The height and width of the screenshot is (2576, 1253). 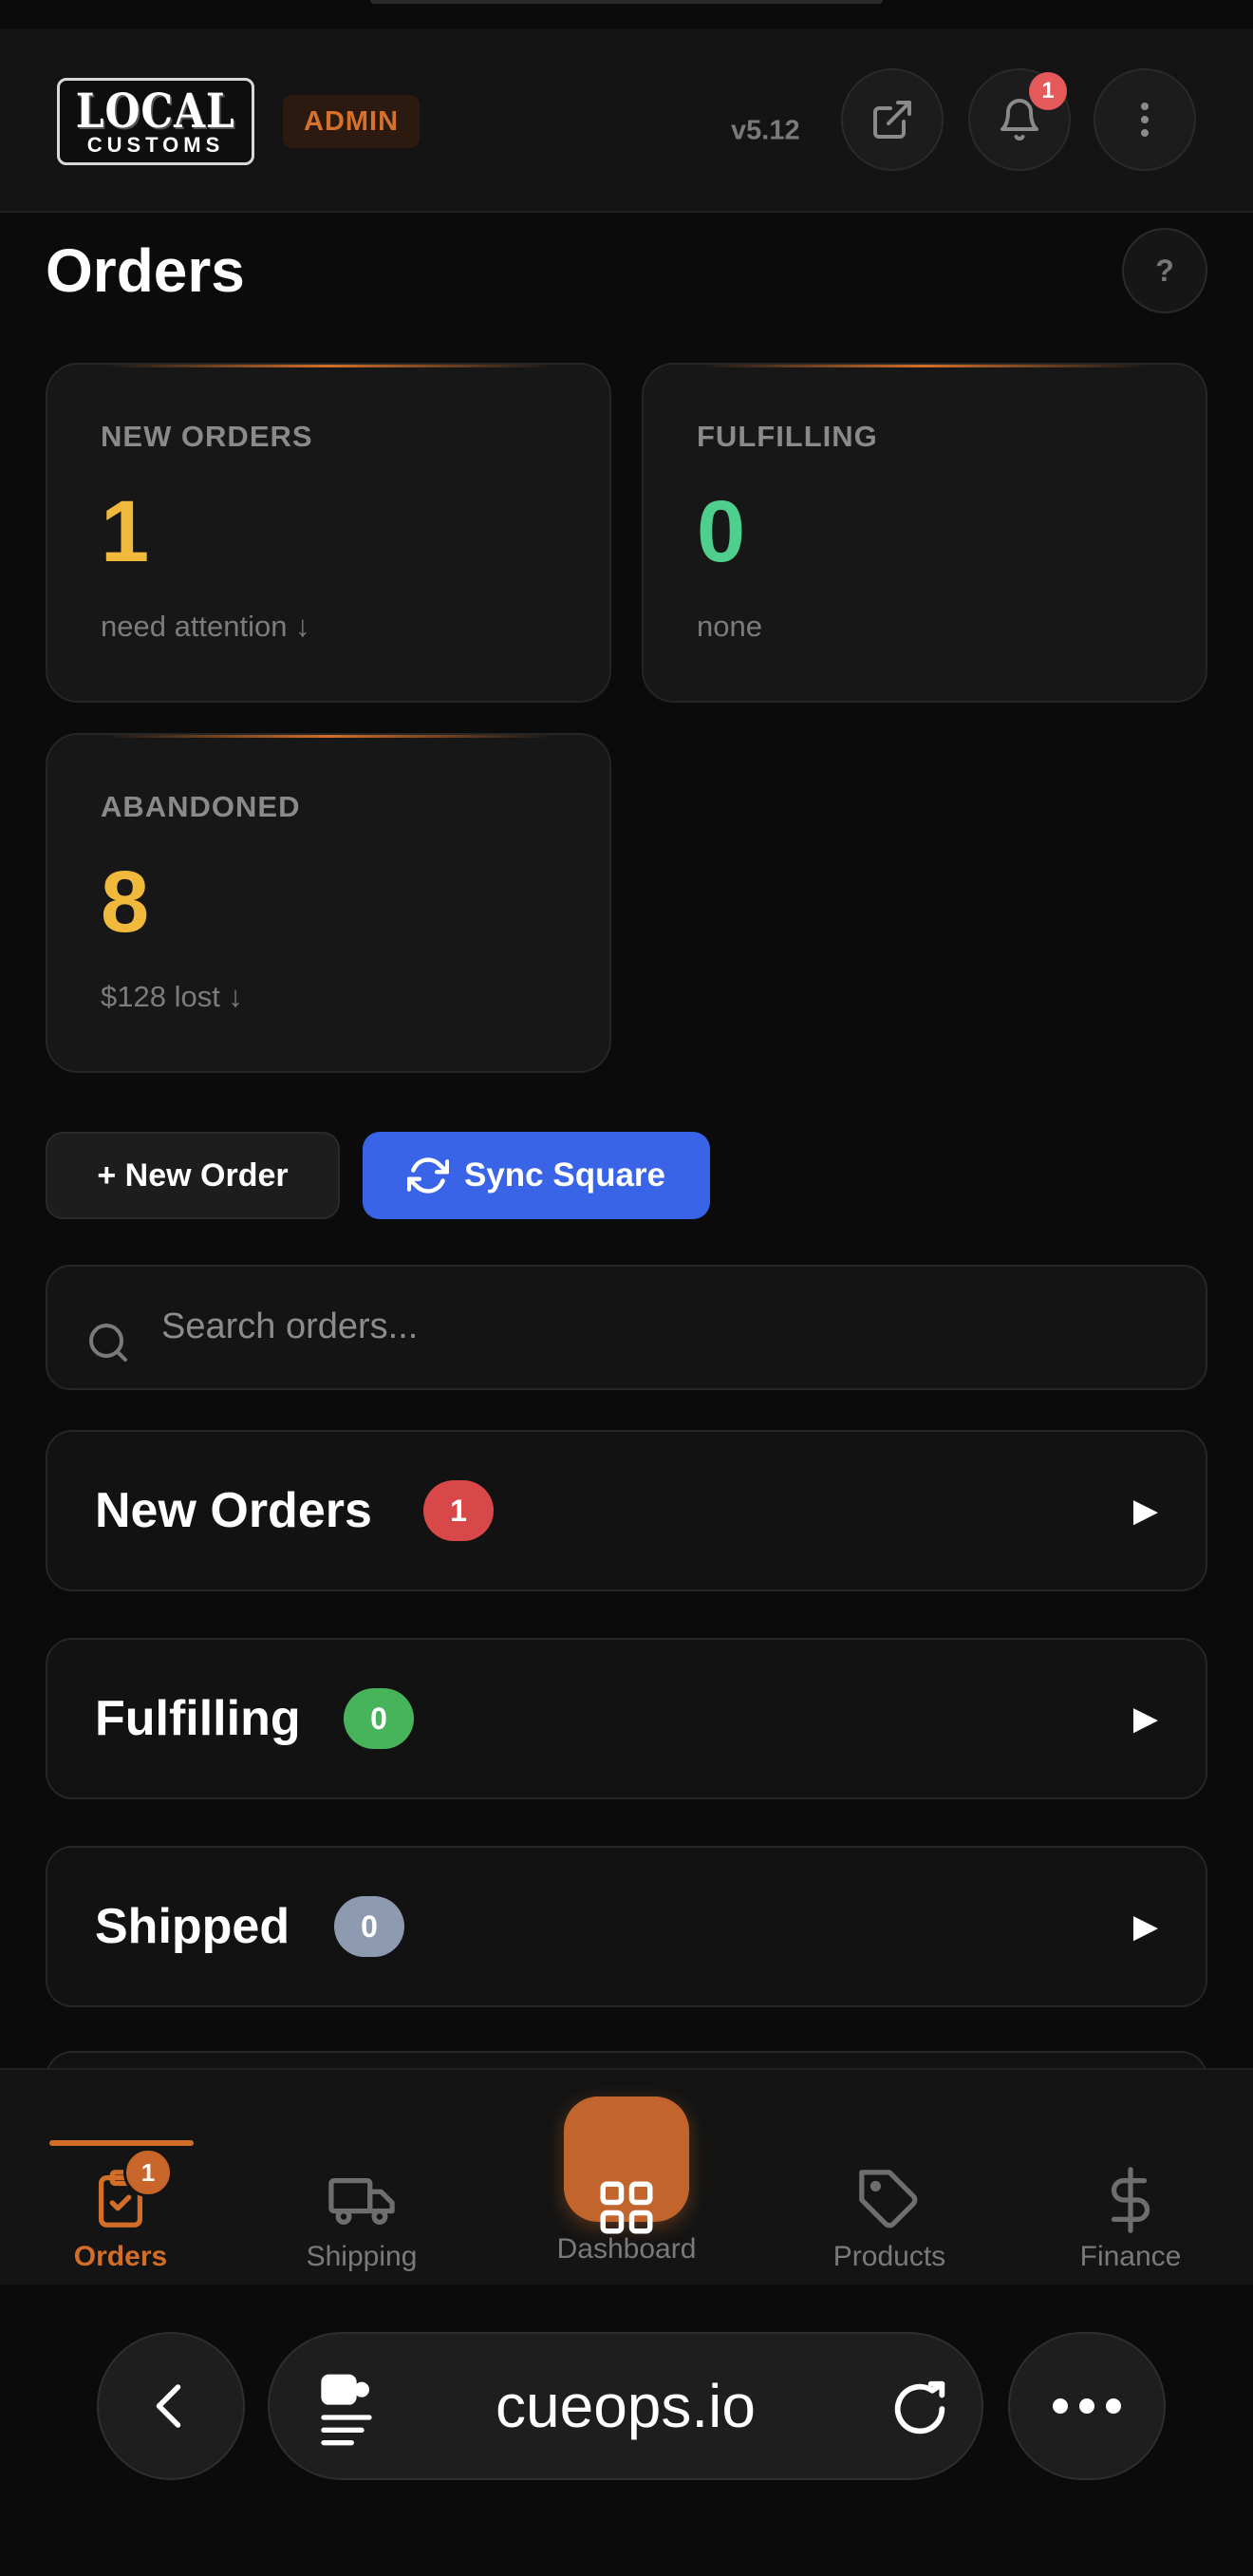 I want to click on stat-value: 0, so click(x=721, y=531).